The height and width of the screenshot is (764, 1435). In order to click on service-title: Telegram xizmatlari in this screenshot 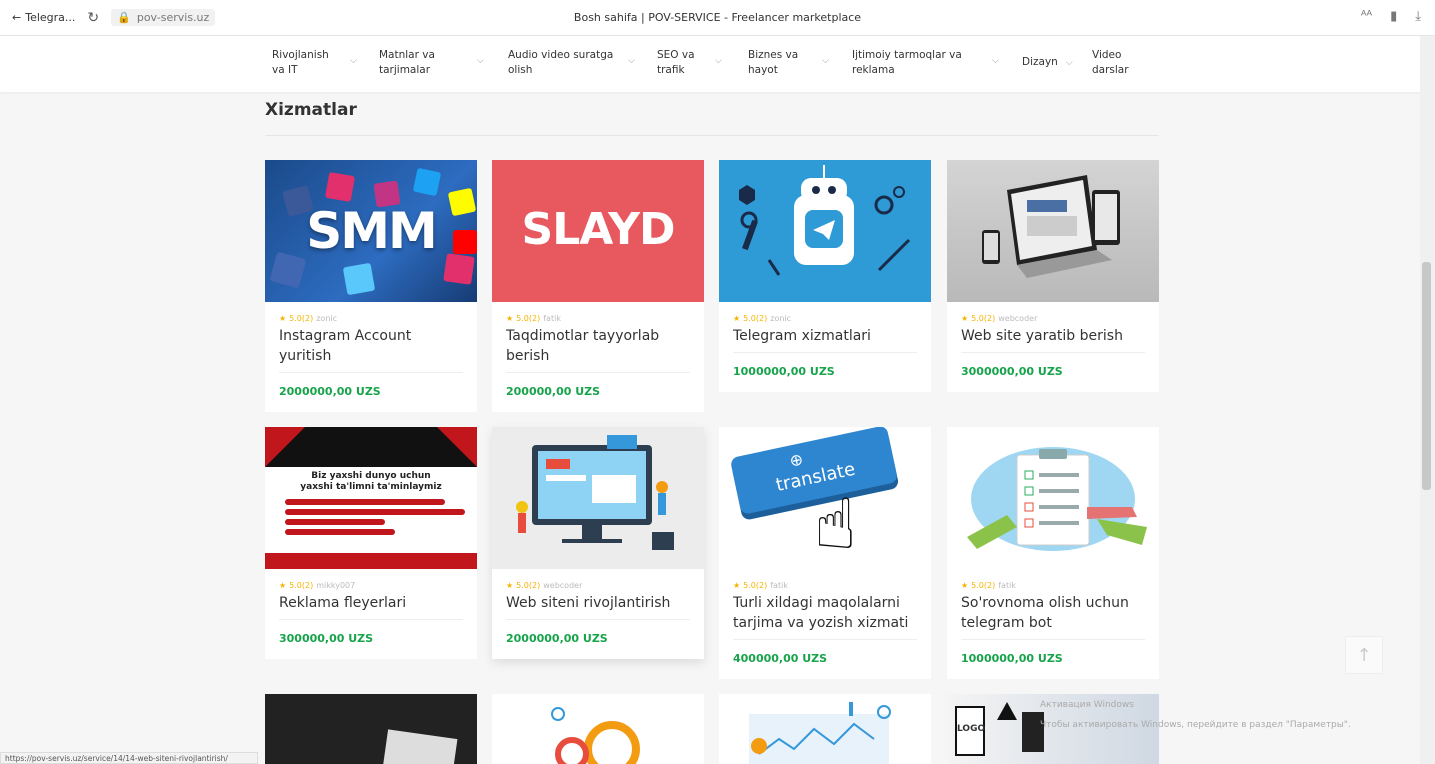, I will do `click(825, 339)`.